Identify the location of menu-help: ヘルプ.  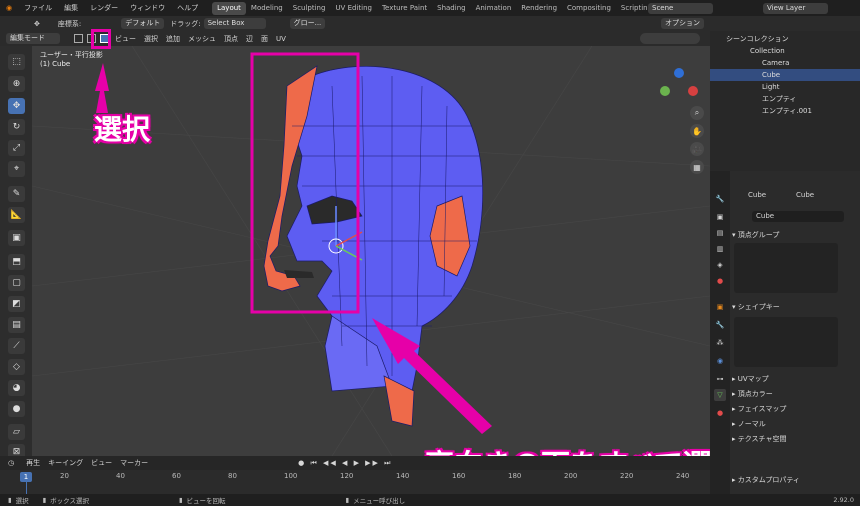
(187, 8).